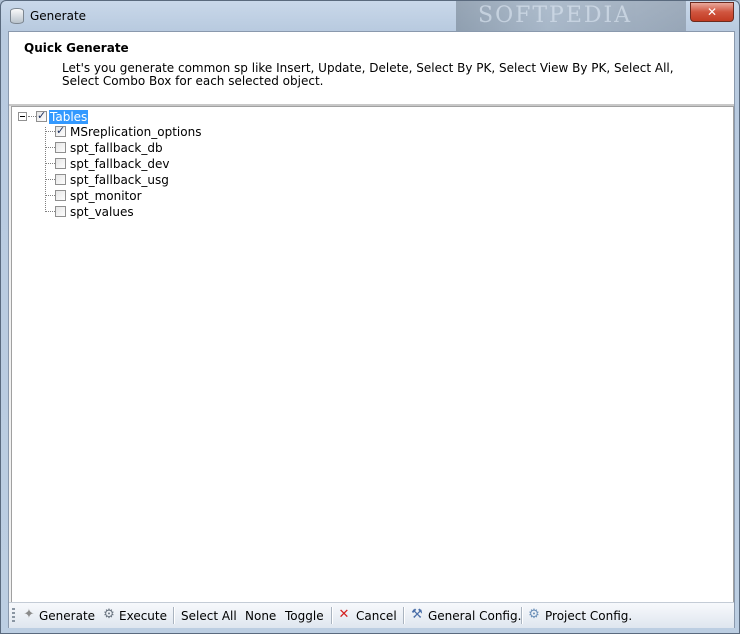 Image resolution: width=740 pixels, height=634 pixels. What do you see at coordinates (370, 16) in the screenshot?
I see `title-bar: Generate SOFTPEDIA ✕` at bounding box center [370, 16].